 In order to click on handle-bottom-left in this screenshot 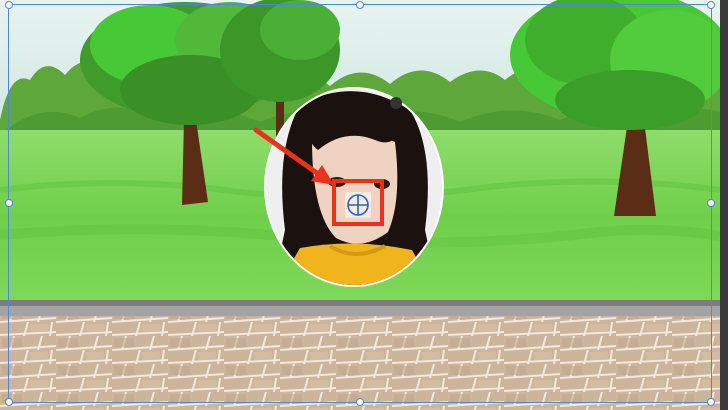, I will do `click(9, 402)`.